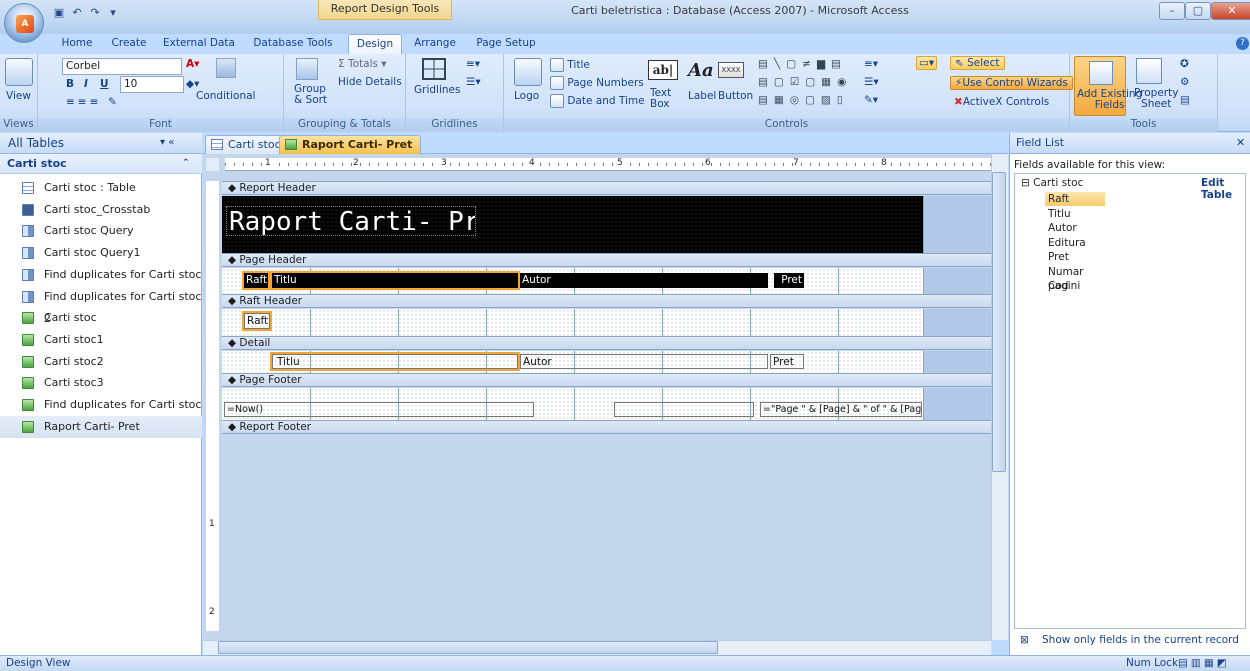 This screenshot has height=671, width=1250. I want to click on format-painter-icon: ✎, so click(112, 102).